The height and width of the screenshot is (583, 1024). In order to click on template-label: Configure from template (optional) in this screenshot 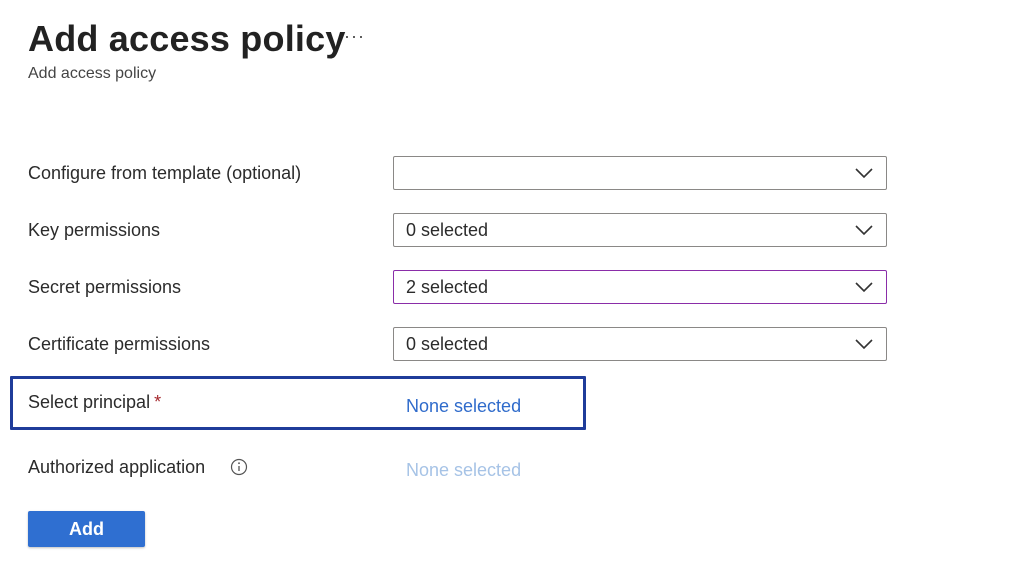, I will do `click(165, 173)`.